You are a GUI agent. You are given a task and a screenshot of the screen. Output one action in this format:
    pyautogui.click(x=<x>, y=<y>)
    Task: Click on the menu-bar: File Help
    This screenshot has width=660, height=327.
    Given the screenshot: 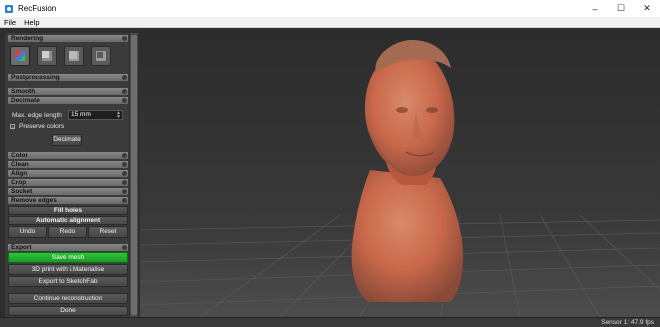 What is the action you would take?
    pyautogui.click(x=330, y=22)
    